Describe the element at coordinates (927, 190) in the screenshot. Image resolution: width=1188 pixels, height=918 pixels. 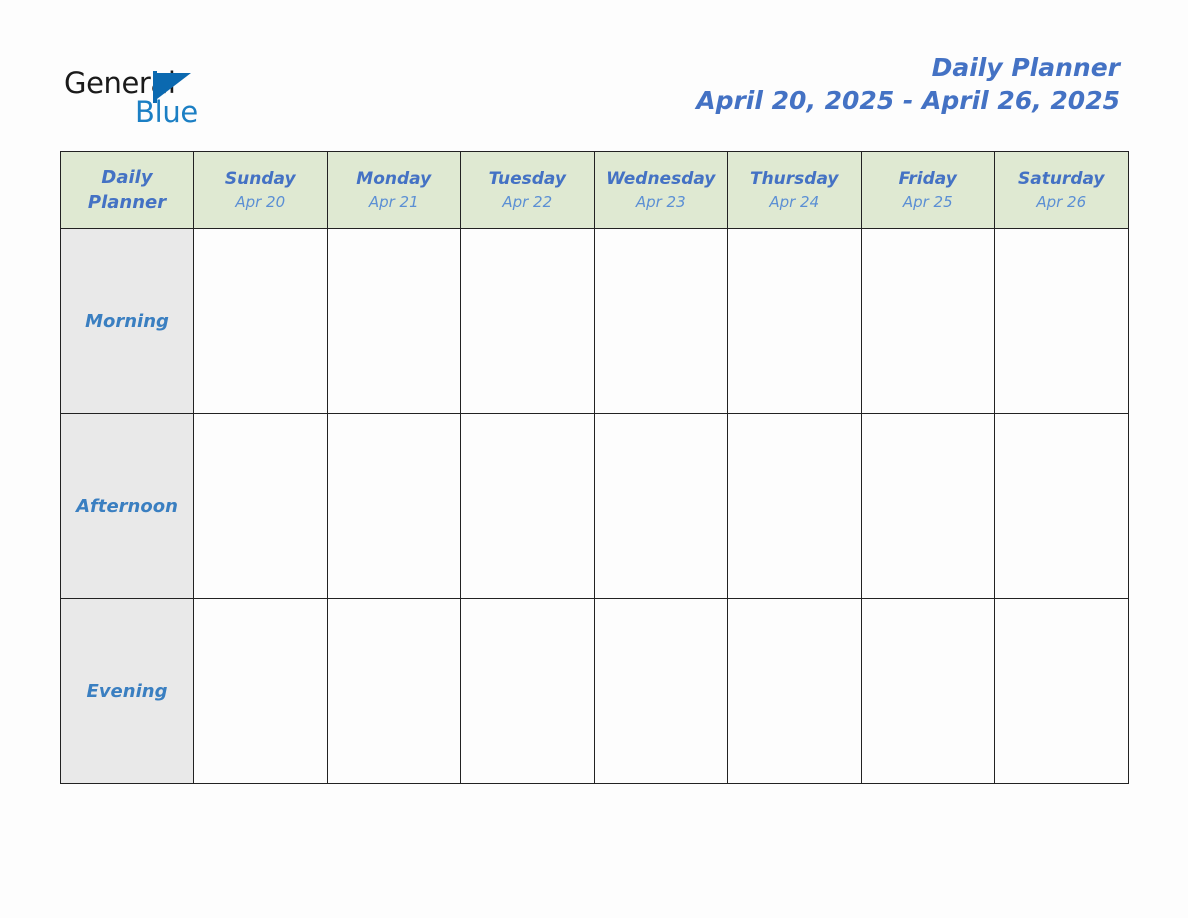
I see `day-header-friday: Friday Apr 25` at that location.